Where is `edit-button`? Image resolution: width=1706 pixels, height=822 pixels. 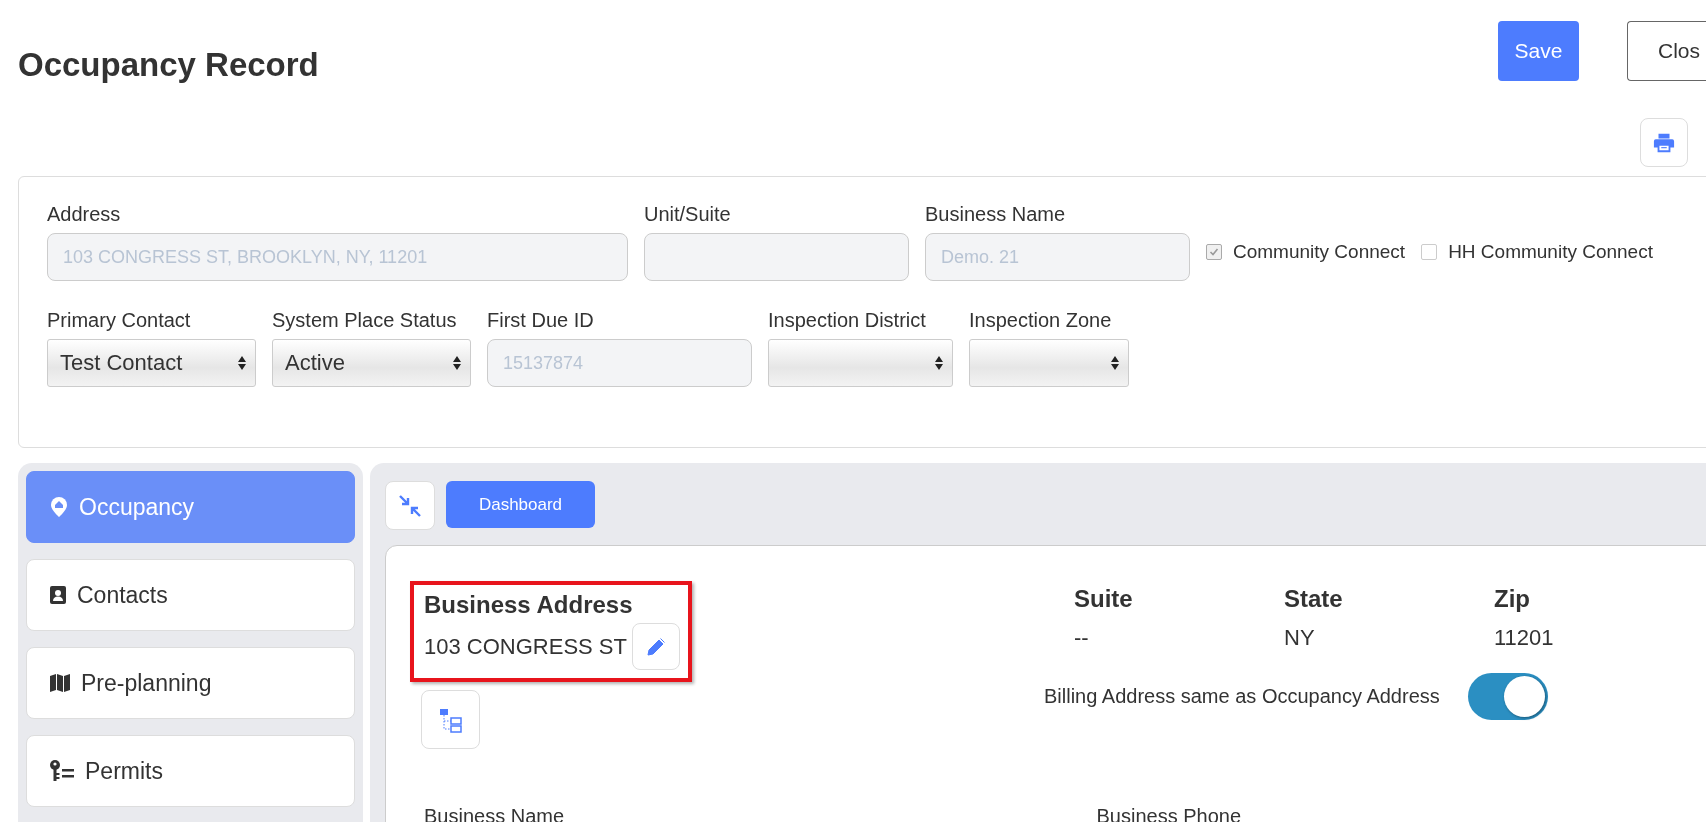
edit-button is located at coordinates (655, 646).